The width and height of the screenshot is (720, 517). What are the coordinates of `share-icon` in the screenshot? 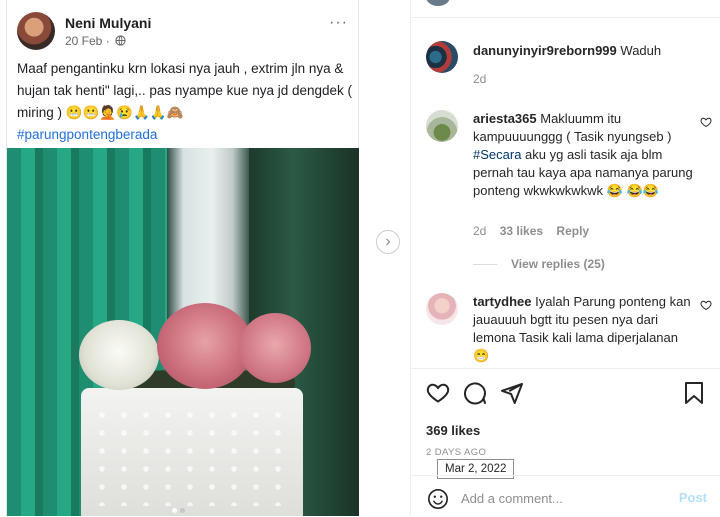 It's located at (512, 393).